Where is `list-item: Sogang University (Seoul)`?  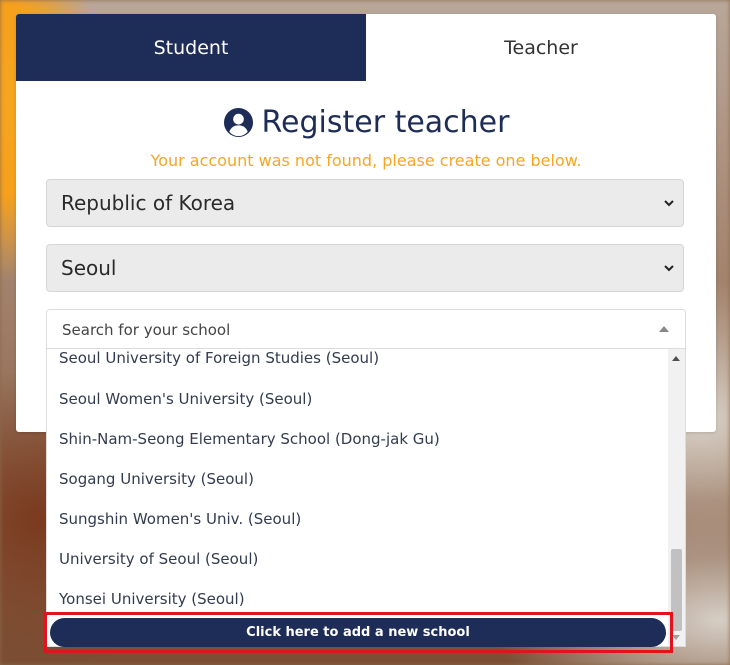
list-item: Sogang University (Seoul) is located at coordinates (156, 479).